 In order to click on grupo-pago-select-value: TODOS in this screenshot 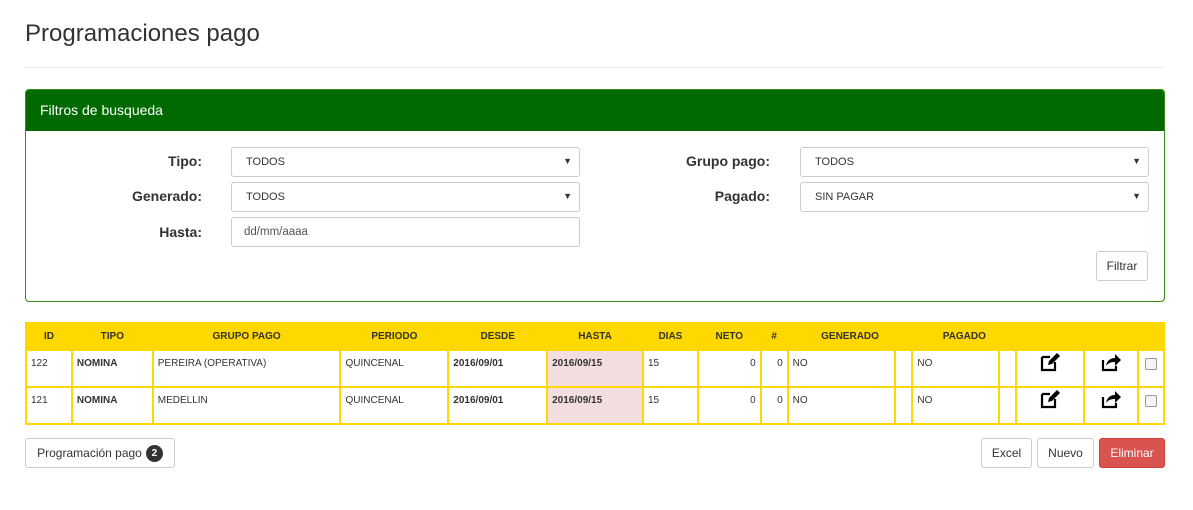, I will do `click(834, 162)`.